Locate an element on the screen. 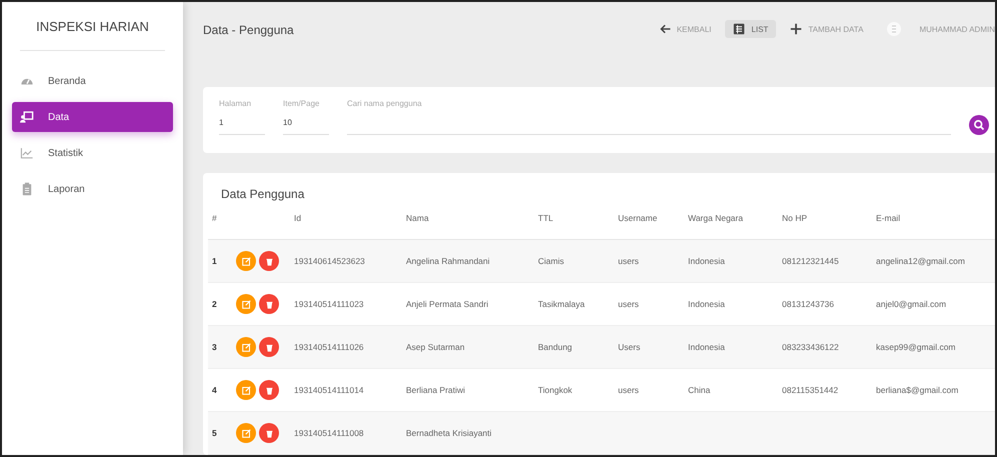 This screenshot has height=457, width=997. table-cell-text: Bernadheta Krisiayanti is located at coordinates (449, 433).